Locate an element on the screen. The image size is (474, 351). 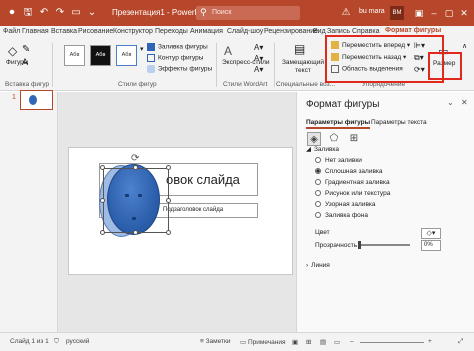
warning-icon: ⚠ is located at coordinates (346, 12).